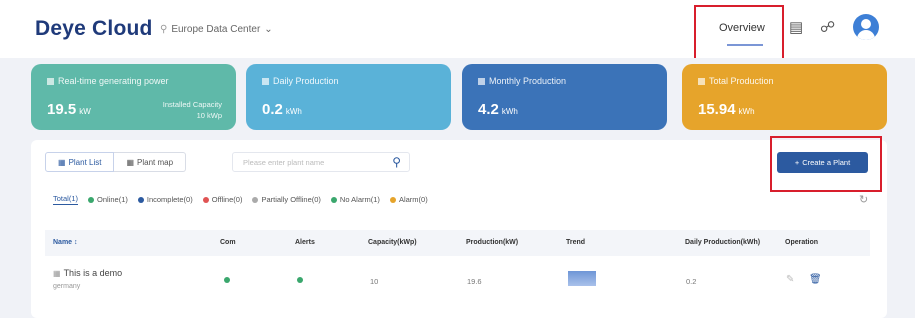  What do you see at coordinates (50, 81) in the screenshot?
I see `power-icon` at bounding box center [50, 81].